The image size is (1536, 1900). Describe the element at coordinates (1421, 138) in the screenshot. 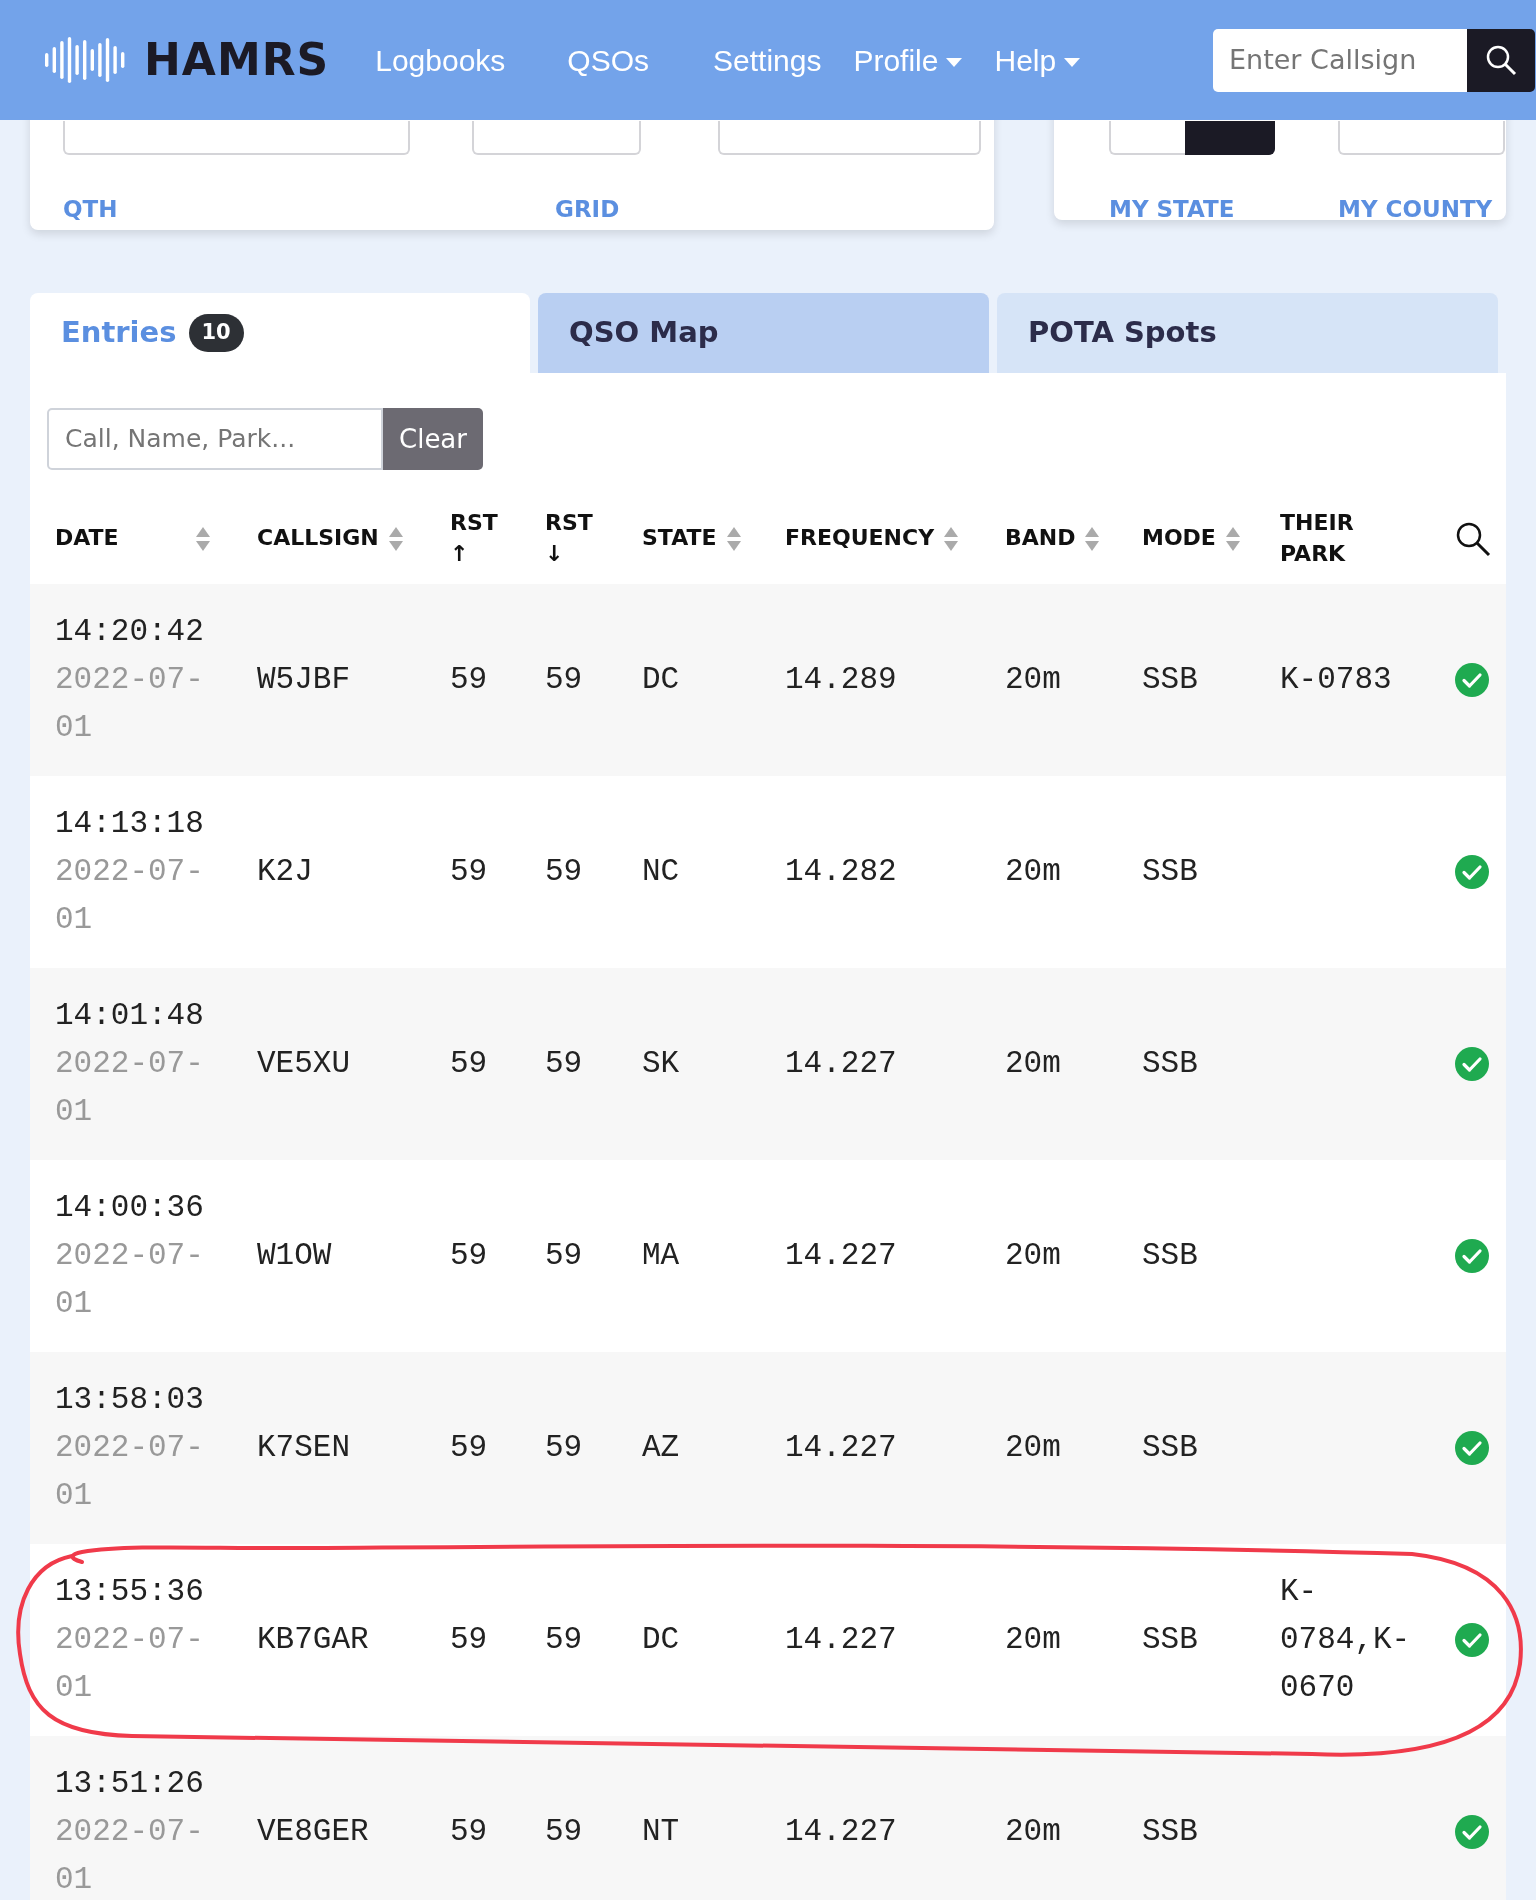

I see `county-field` at that location.